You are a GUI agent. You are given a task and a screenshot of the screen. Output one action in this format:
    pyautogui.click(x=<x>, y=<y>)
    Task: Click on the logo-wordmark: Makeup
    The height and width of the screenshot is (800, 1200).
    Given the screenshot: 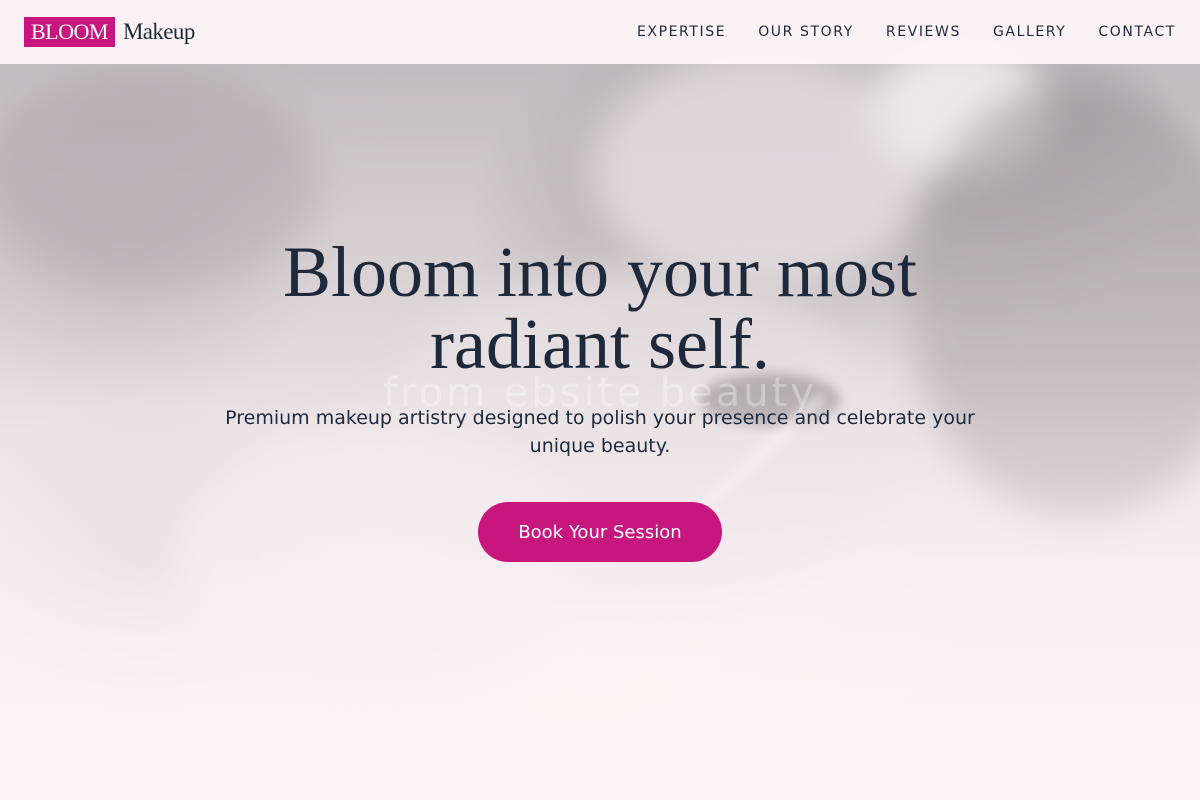 What is the action you would take?
    pyautogui.click(x=158, y=31)
    